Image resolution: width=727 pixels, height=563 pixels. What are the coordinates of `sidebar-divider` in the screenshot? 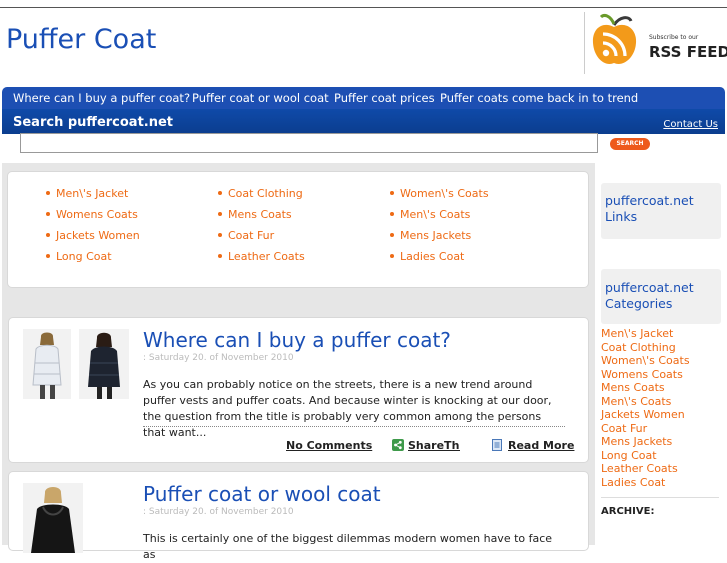 It's located at (660, 497).